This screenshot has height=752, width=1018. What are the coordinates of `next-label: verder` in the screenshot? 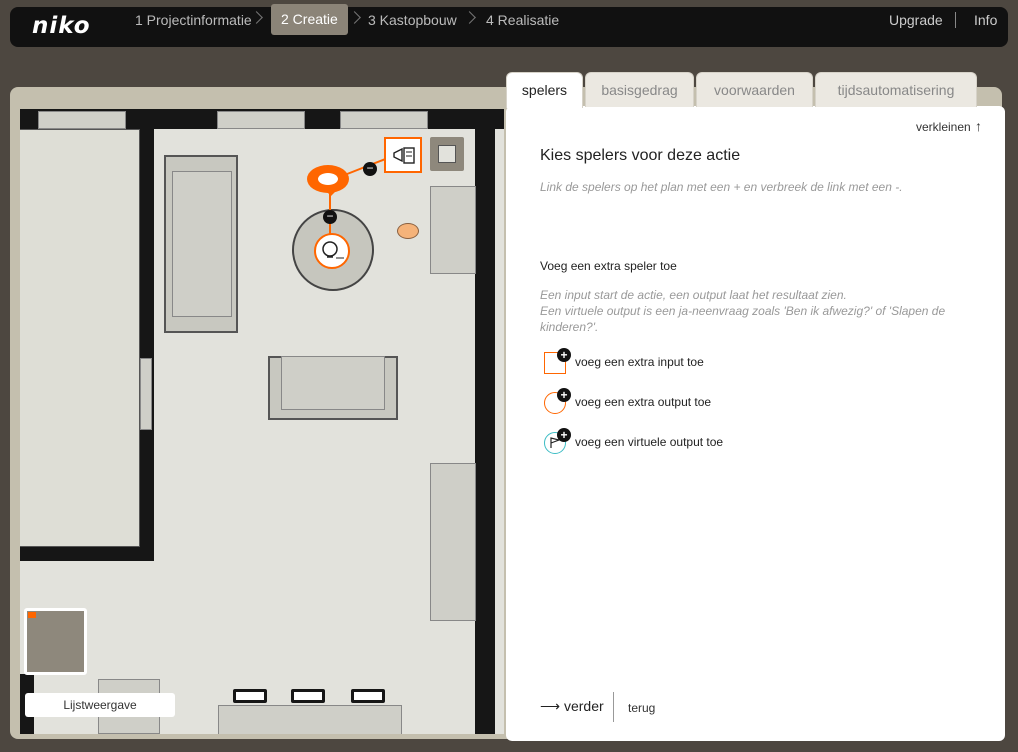 It's located at (583, 706).